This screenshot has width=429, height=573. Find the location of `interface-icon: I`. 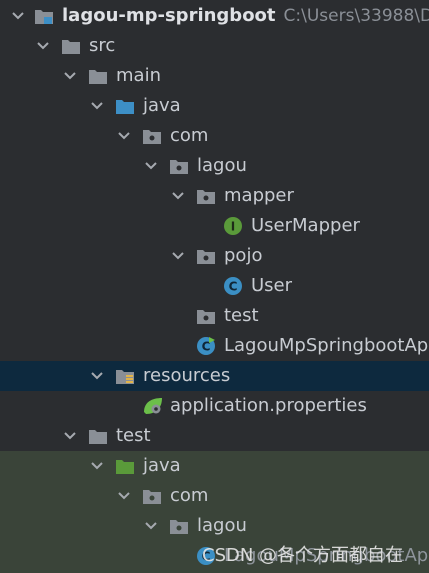

interface-icon: I is located at coordinates (233, 226).